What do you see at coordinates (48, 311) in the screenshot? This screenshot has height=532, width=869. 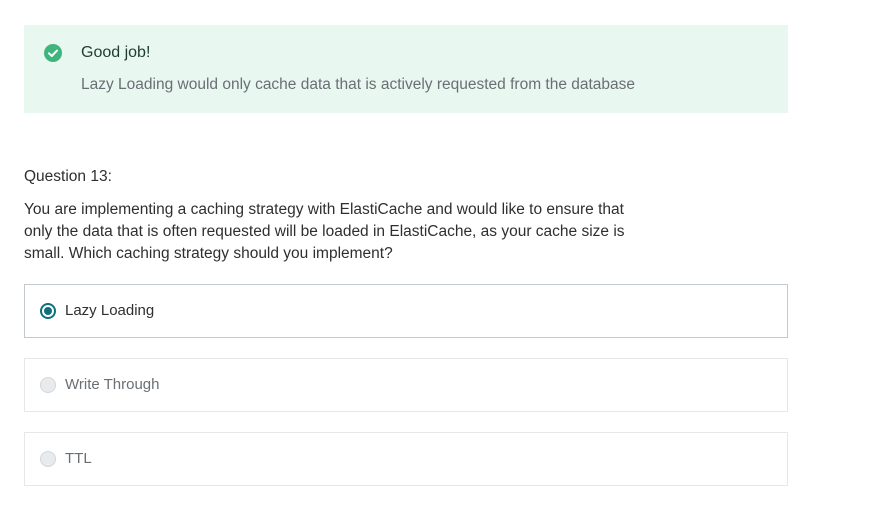 I see `radio-selected-icon` at bounding box center [48, 311].